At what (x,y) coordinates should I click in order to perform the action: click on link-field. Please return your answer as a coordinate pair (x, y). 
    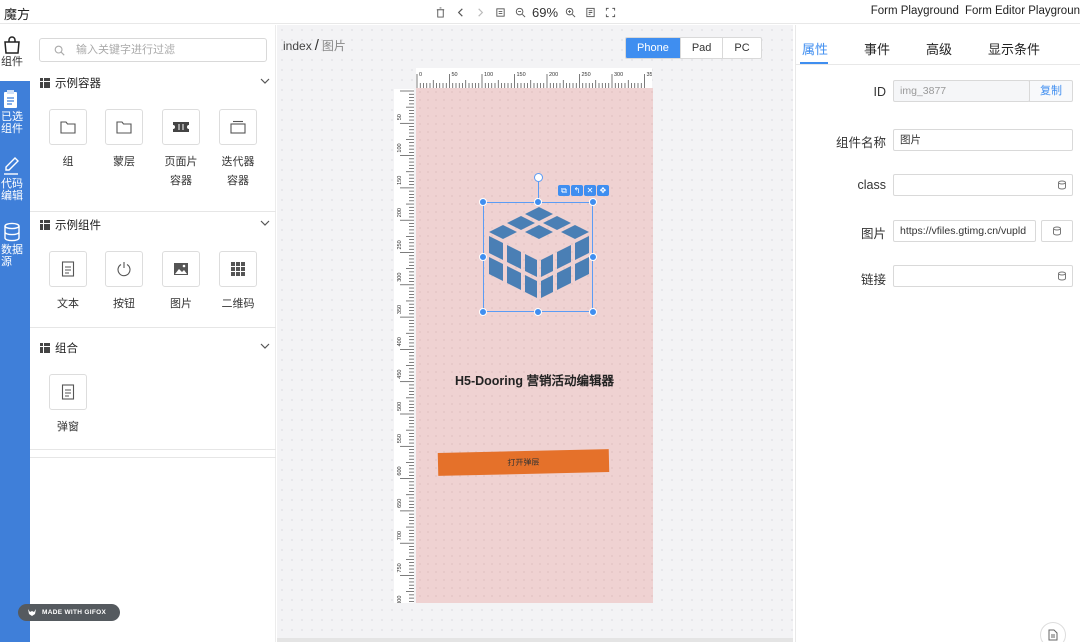
    Looking at the image, I should click on (983, 276).